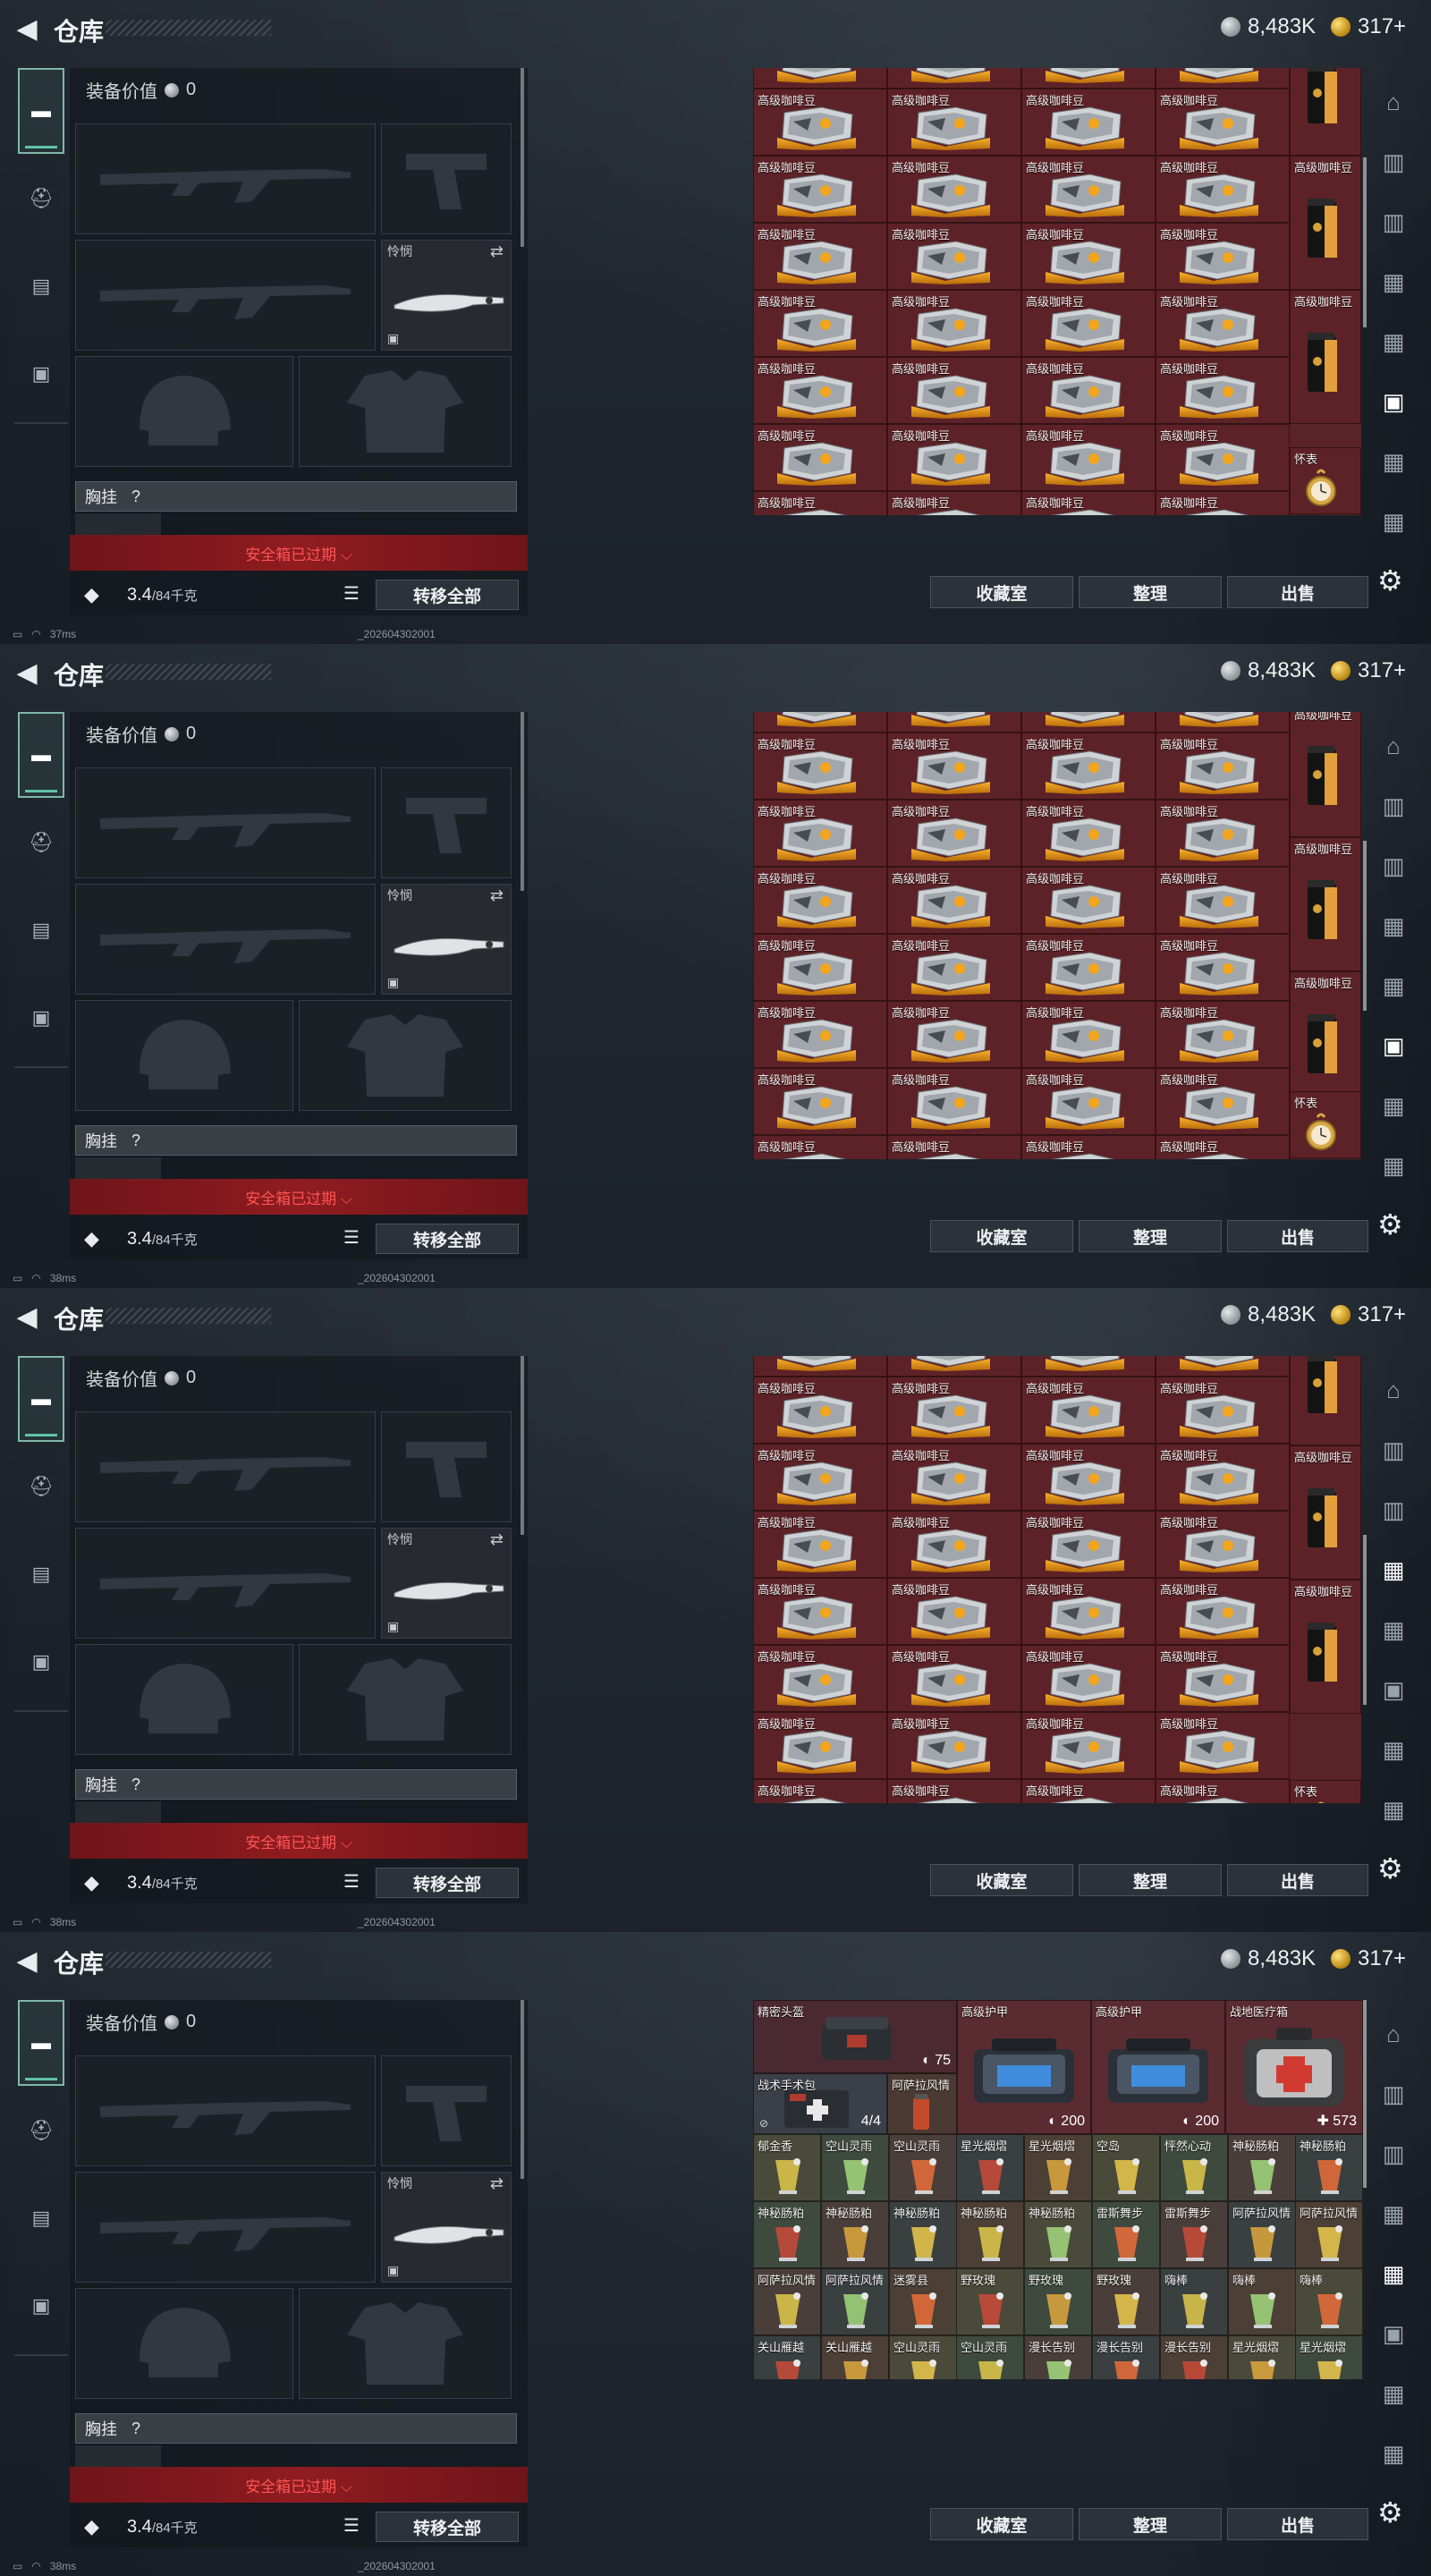 The image size is (1431, 2576). I want to click on equipment-scrollbar, so click(523, 2089).